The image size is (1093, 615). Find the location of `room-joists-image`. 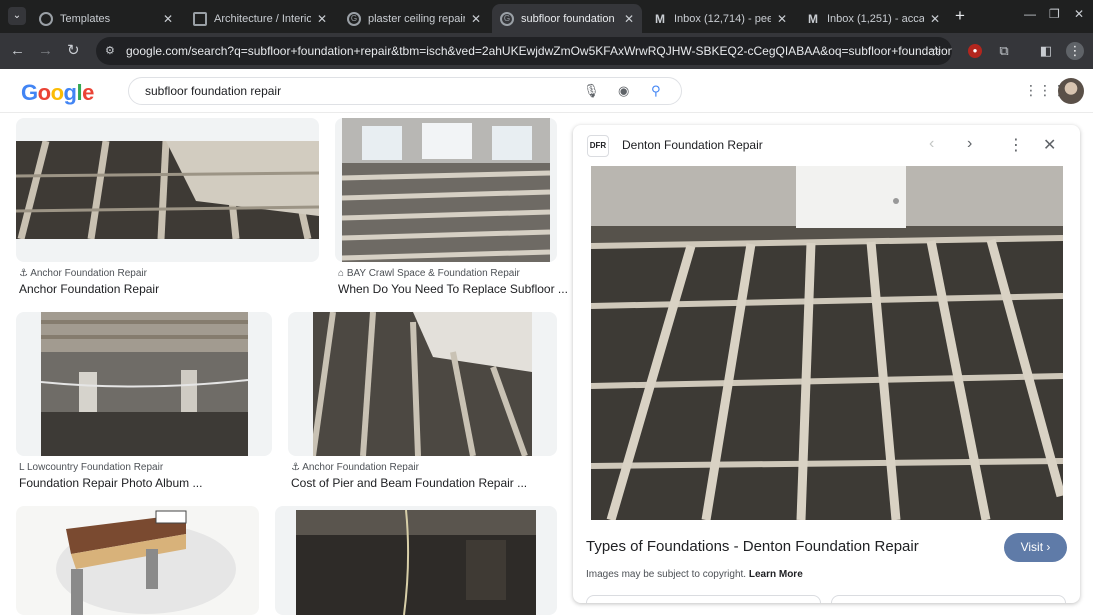

room-joists-image is located at coordinates (446, 190).